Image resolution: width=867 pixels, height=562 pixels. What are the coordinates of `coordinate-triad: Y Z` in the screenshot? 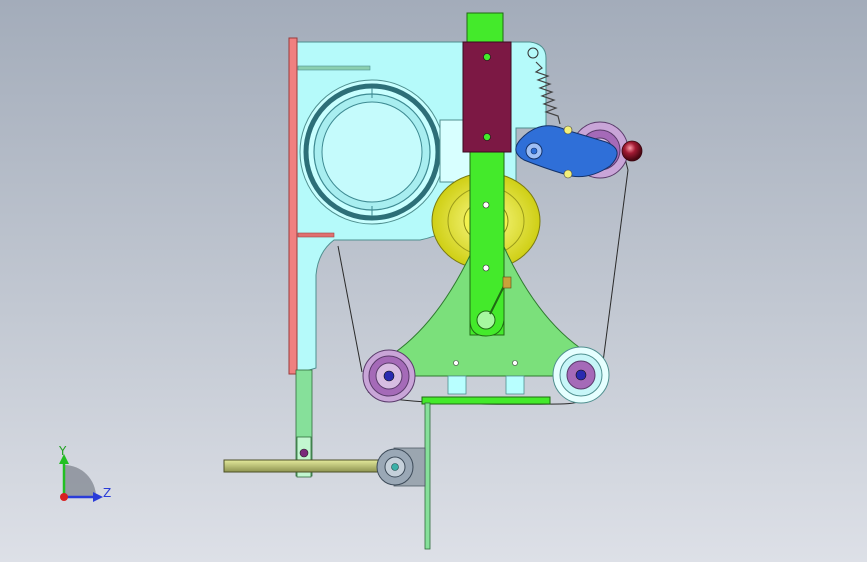 It's located at (84, 473).